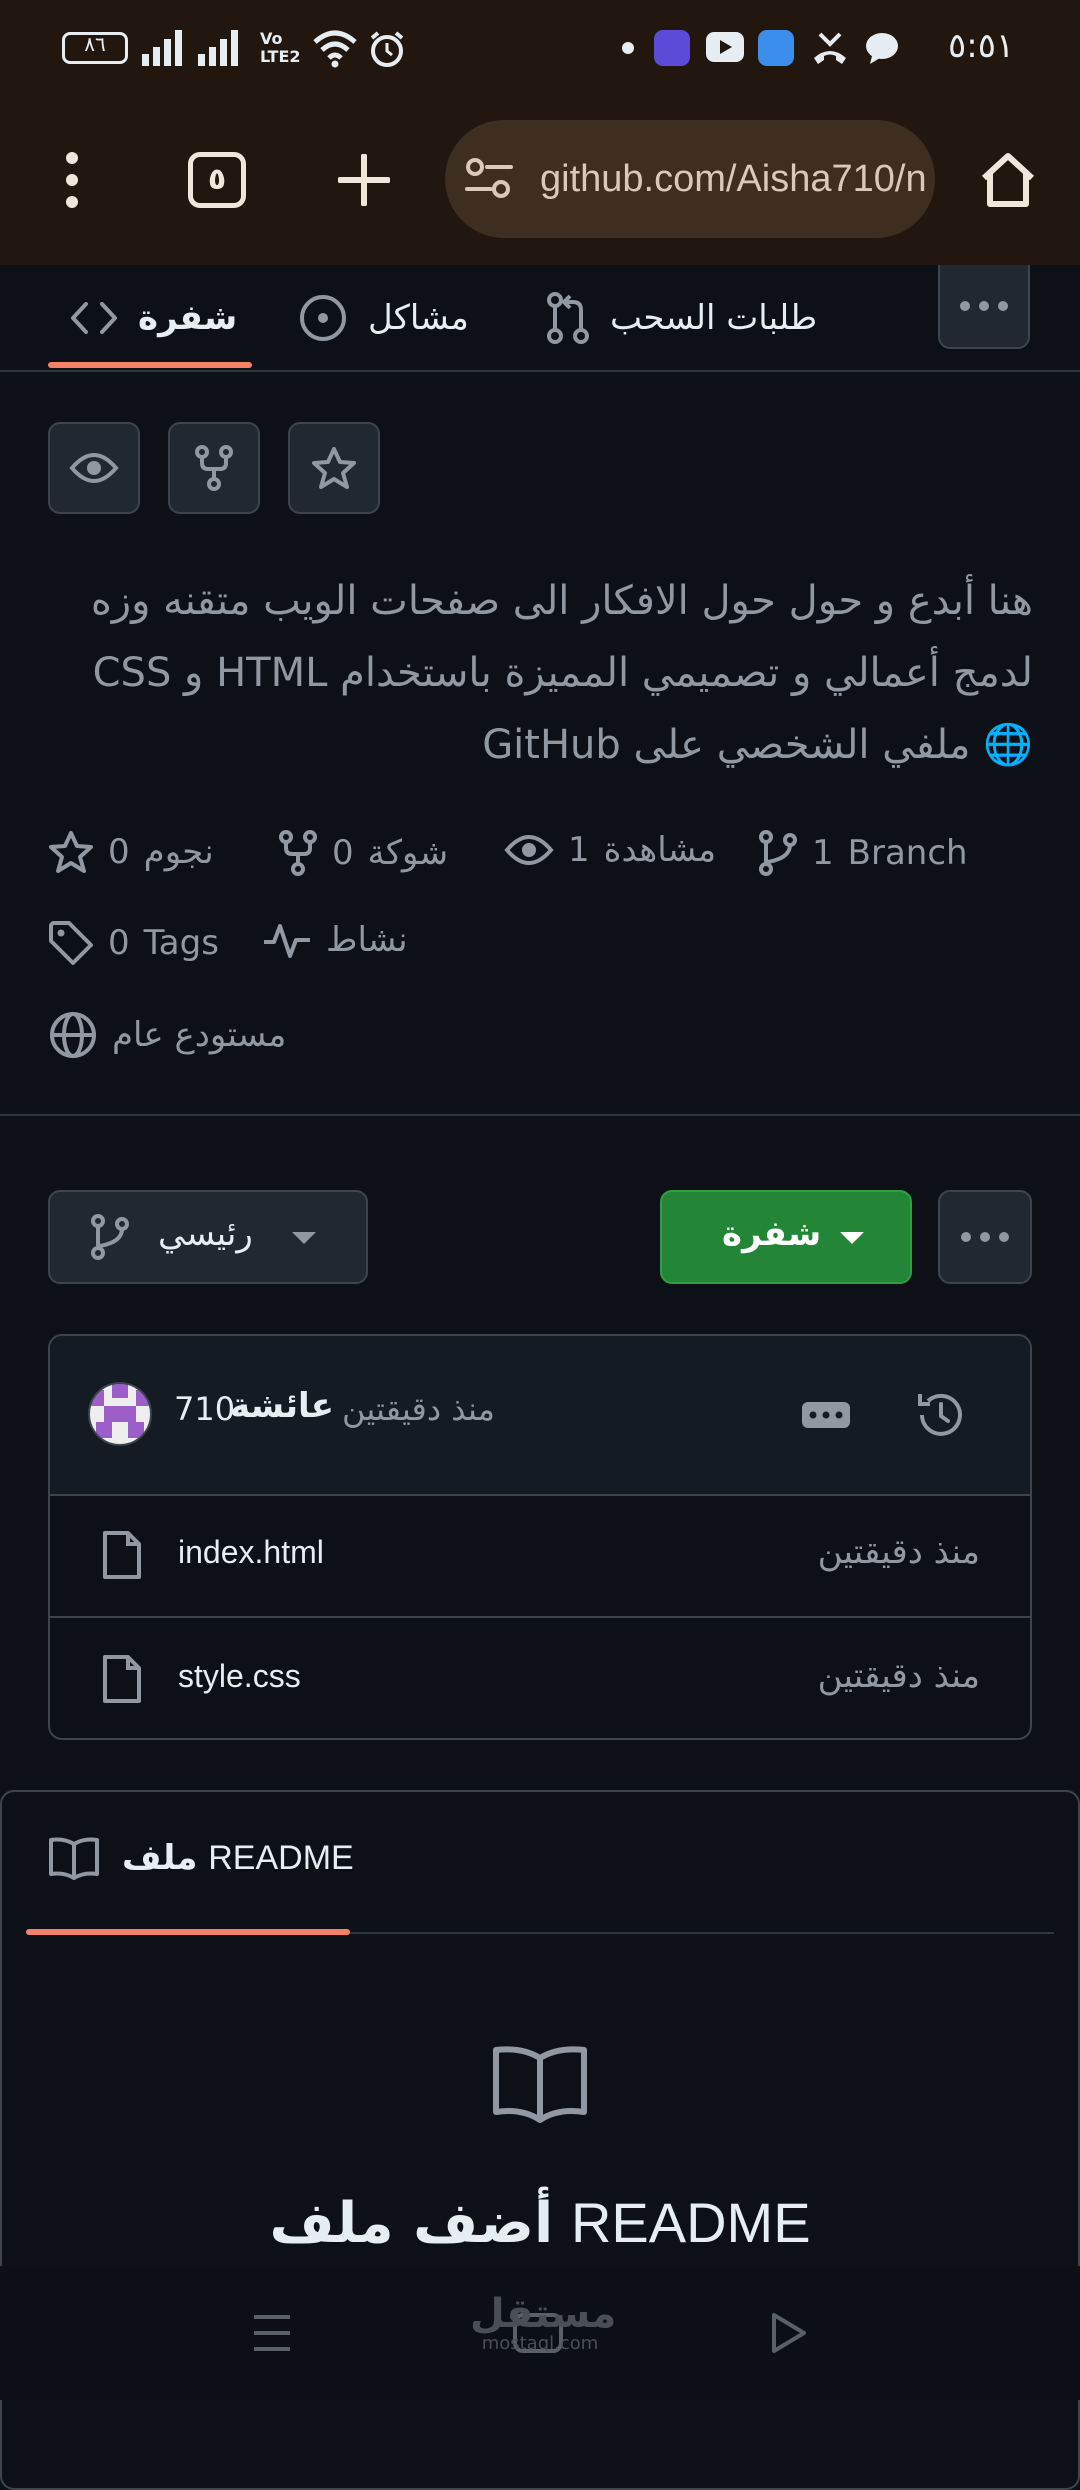 This screenshot has width=1080, height=2490. What do you see at coordinates (628, 48) in the screenshot?
I see `notification-dot-icon` at bounding box center [628, 48].